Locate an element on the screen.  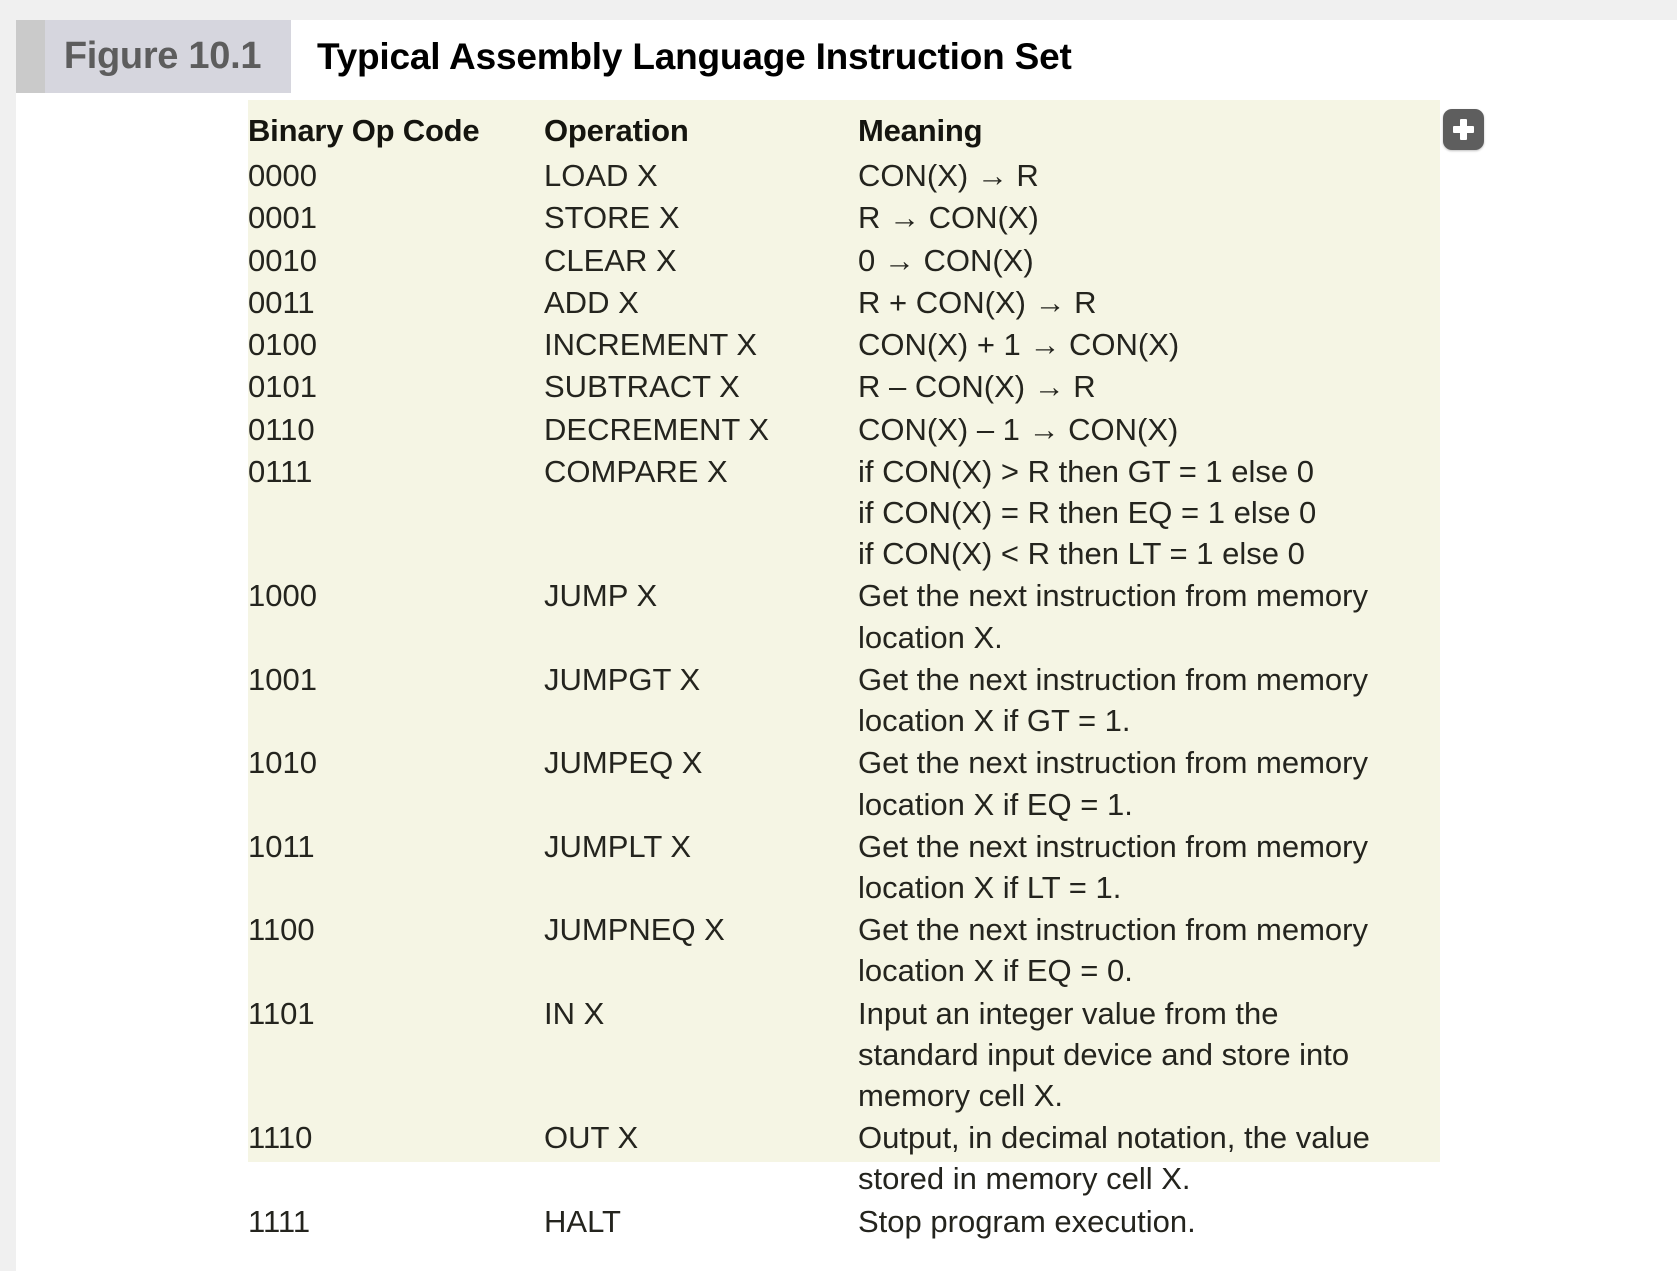
page-left-strip is located at coordinates (8, 645).